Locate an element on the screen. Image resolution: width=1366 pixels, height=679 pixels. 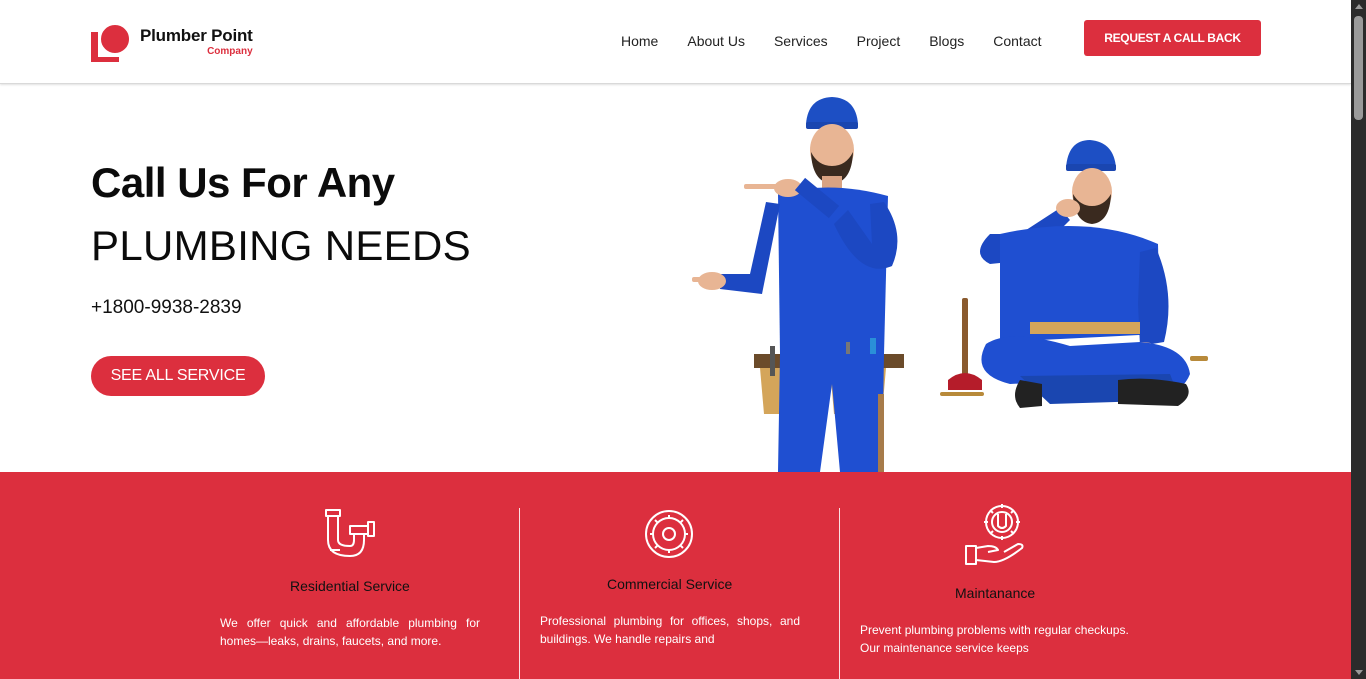
nav-contact: Contact is located at coordinates (1017, 41).